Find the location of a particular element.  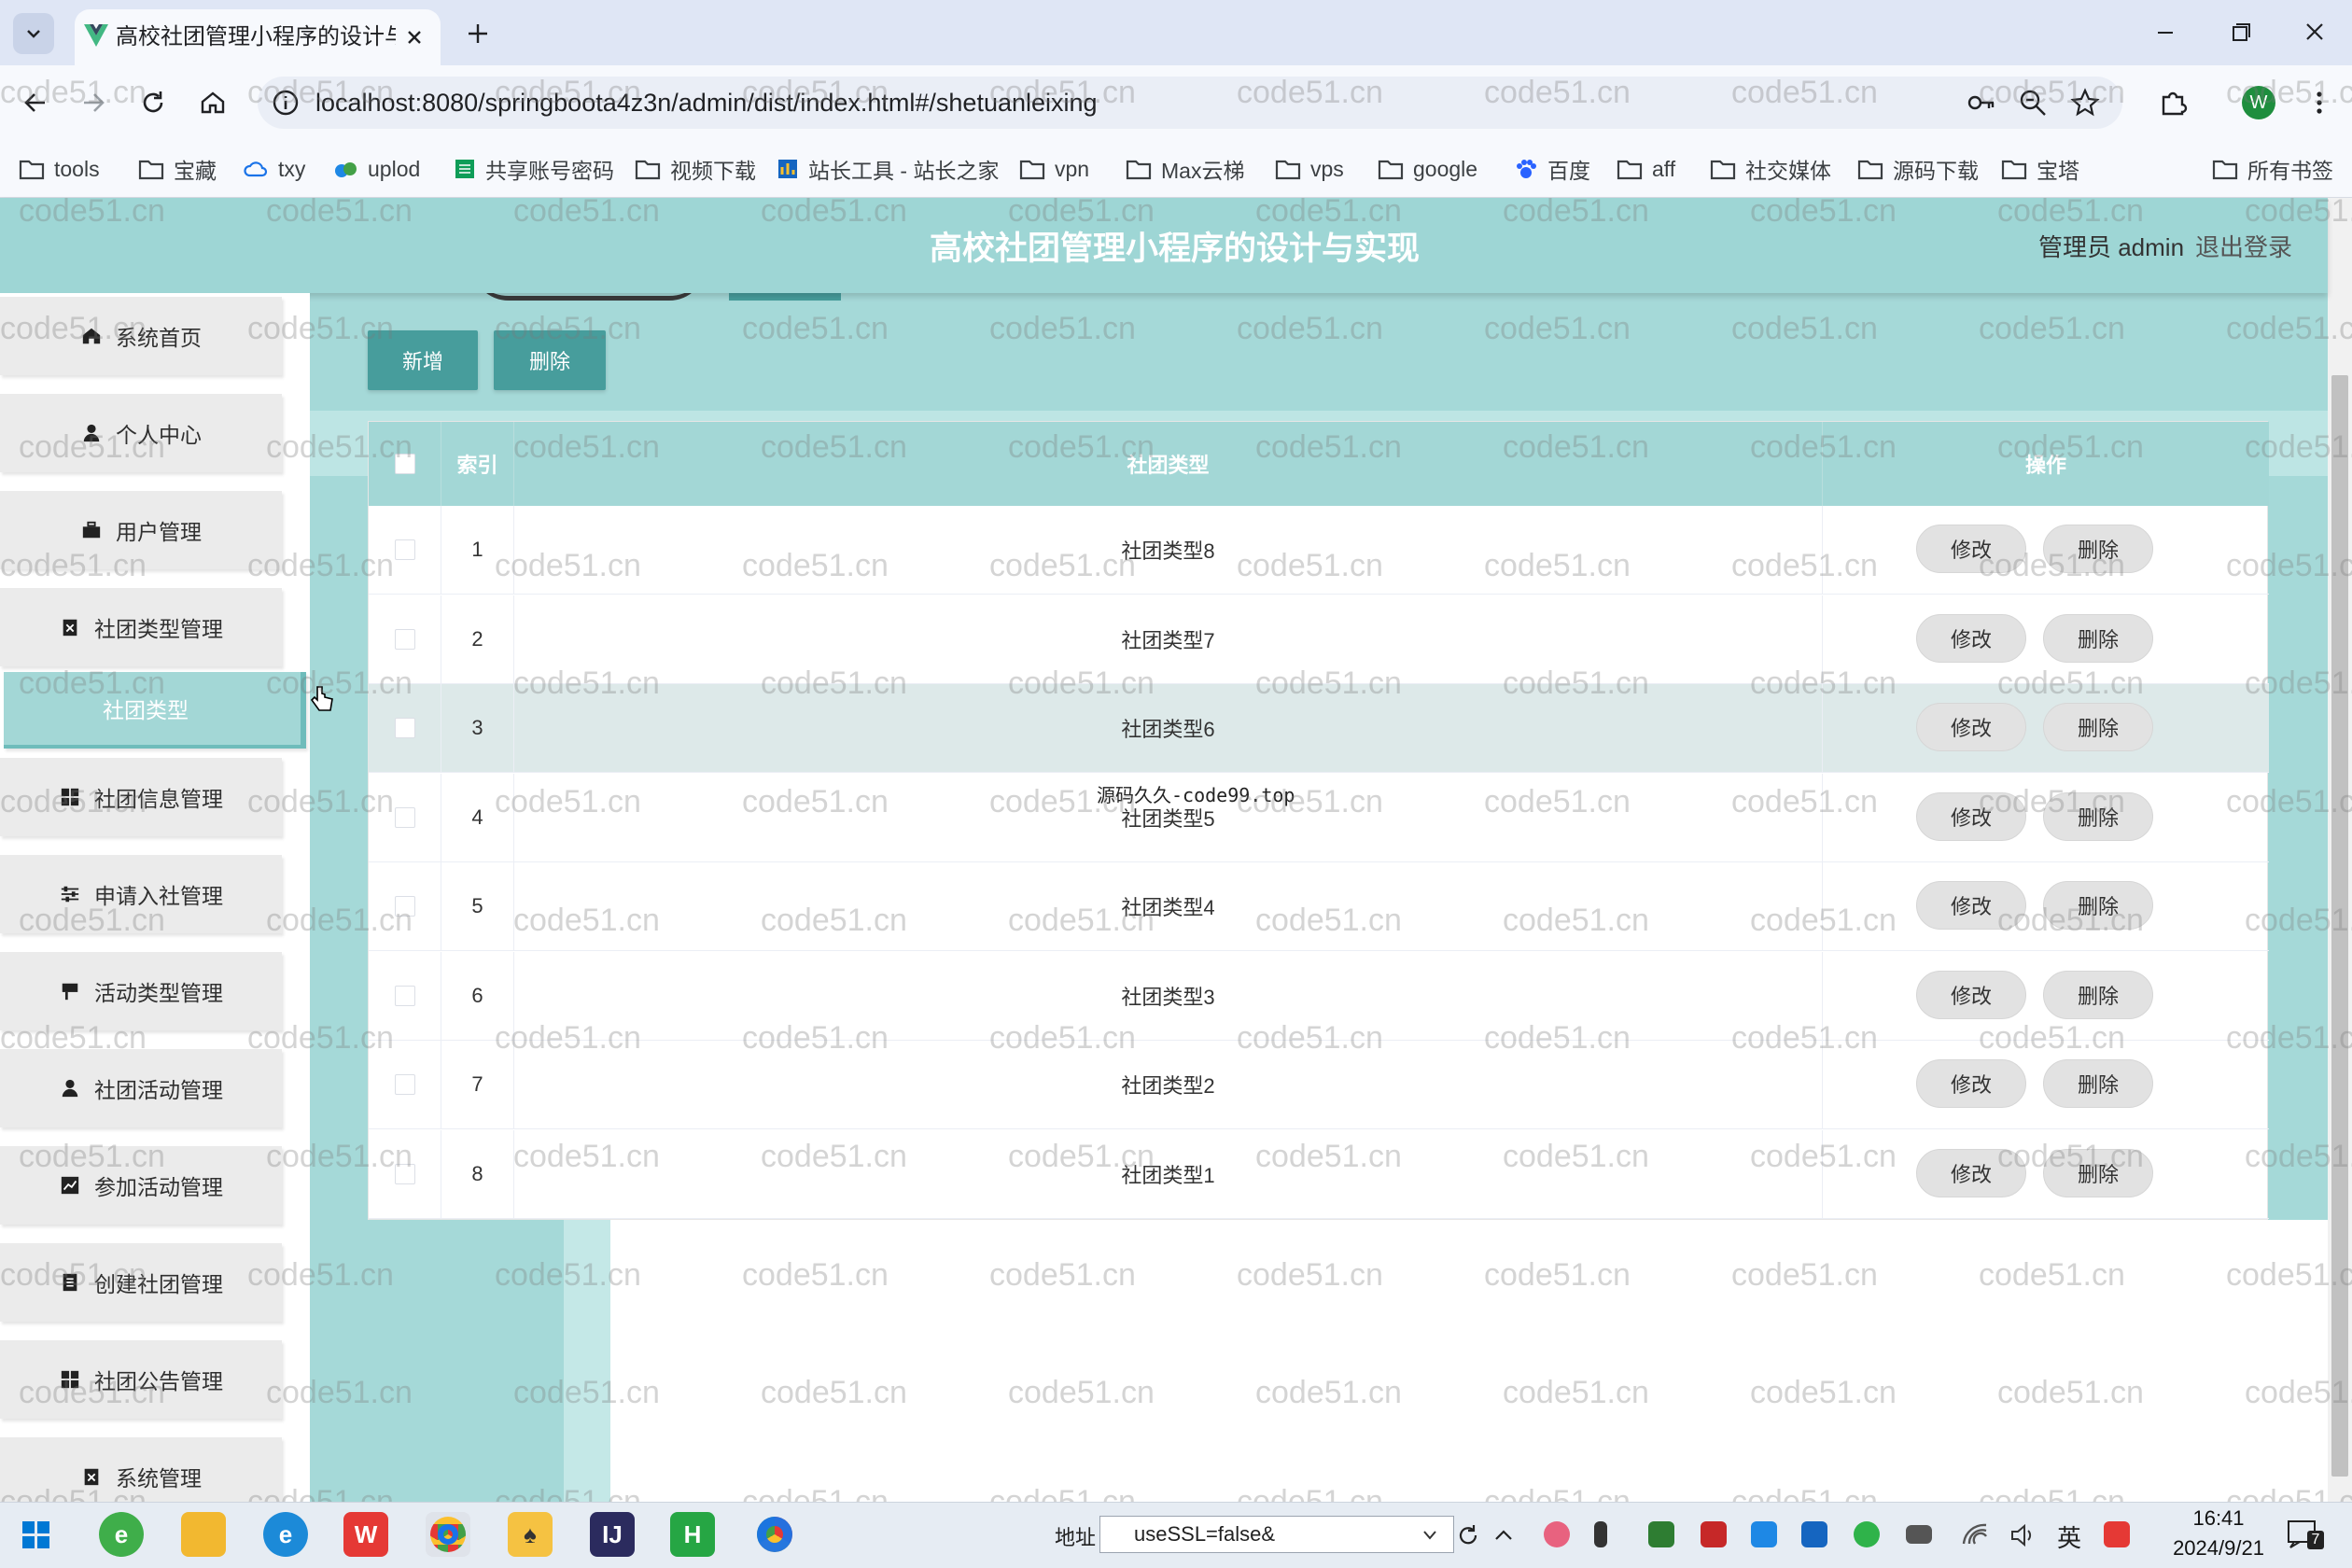

table-row: 2 社团类型7 修改 删除 is located at coordinates (1319, 639).